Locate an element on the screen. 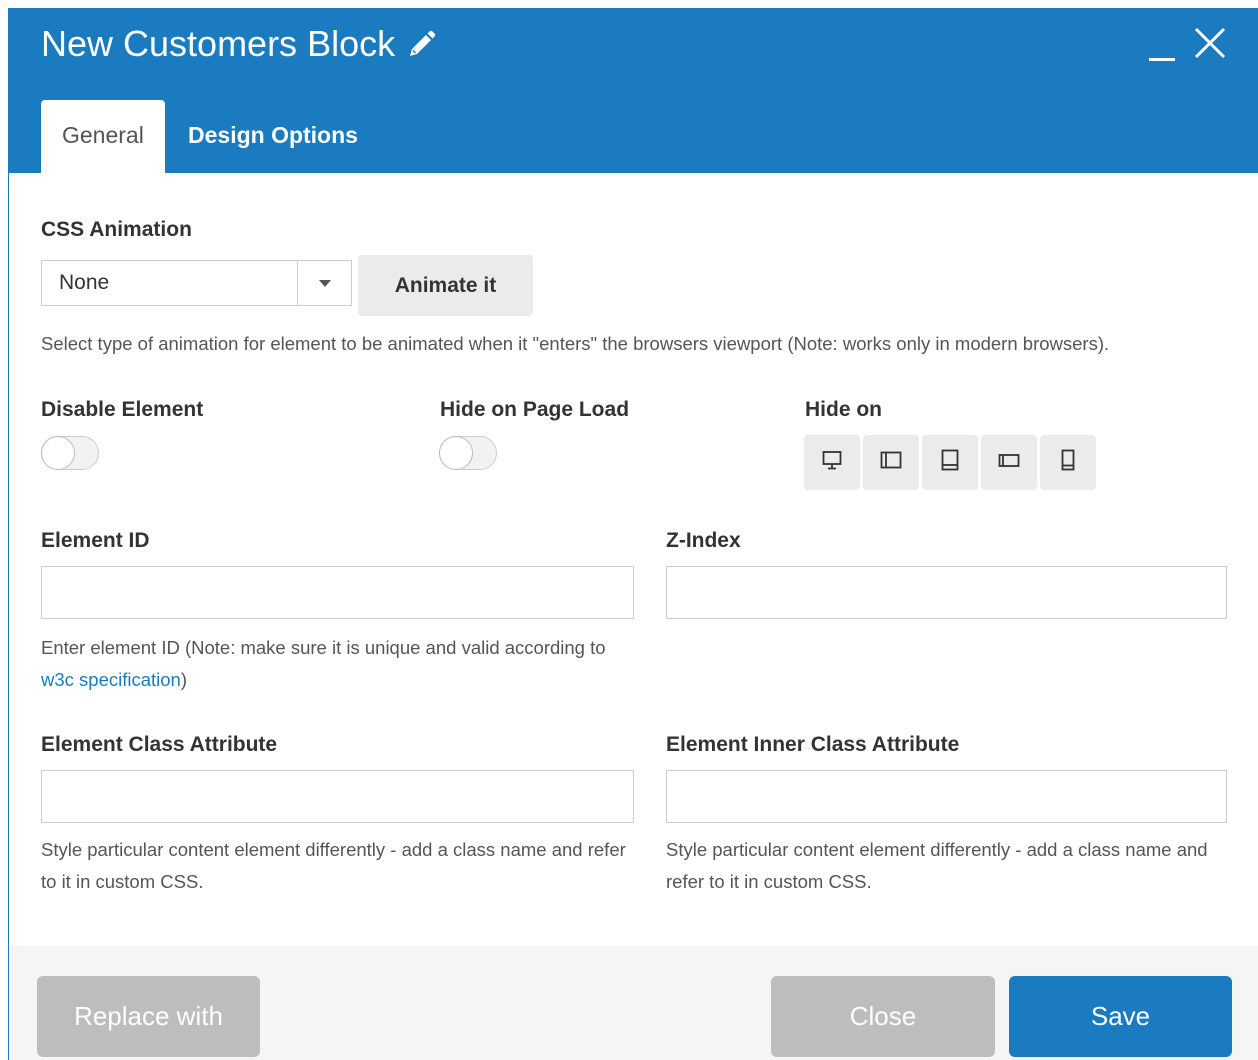 This screenshot has height=1060, width=1258. close-icon is located at coordinates (1210, 43).